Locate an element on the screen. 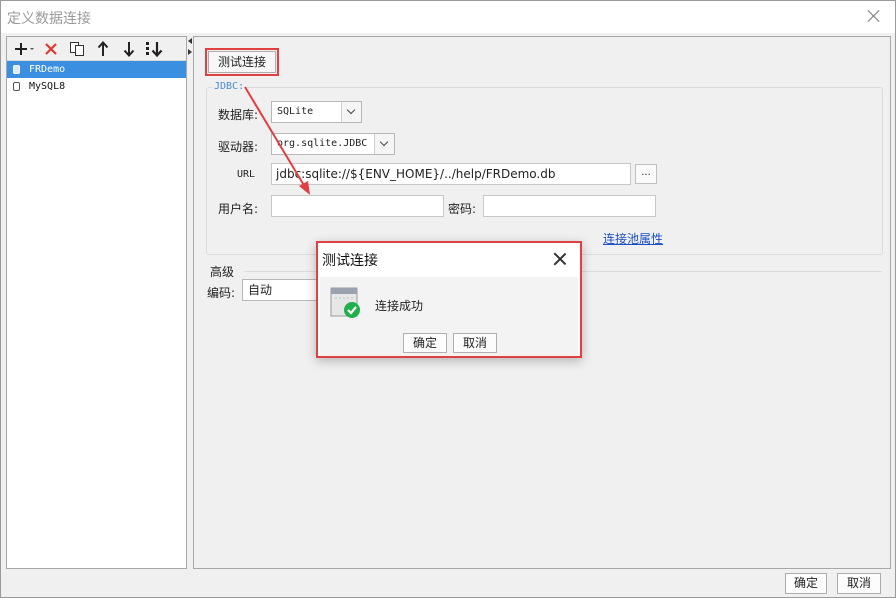 This screenshot has height=598, width=896. sort-icon is located at coordinates (155, 49).